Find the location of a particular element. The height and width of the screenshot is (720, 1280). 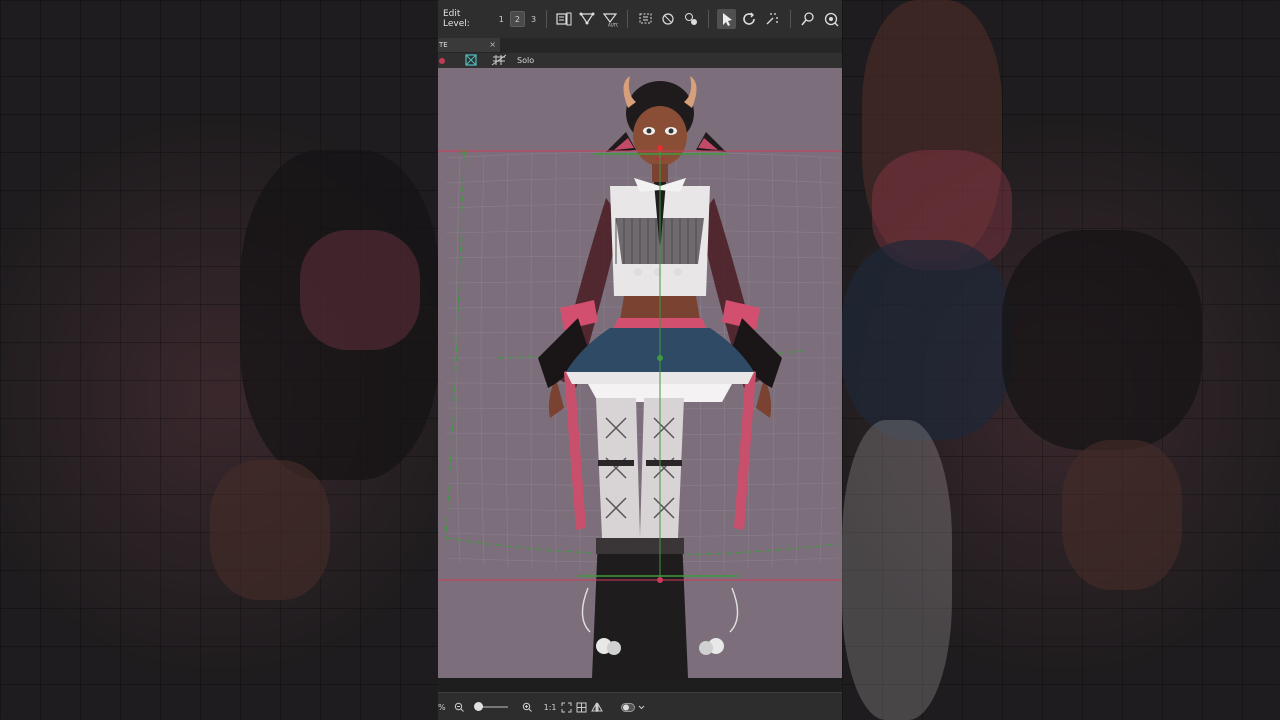

view-options-bar: Solo is located at coordinates (640, 61).